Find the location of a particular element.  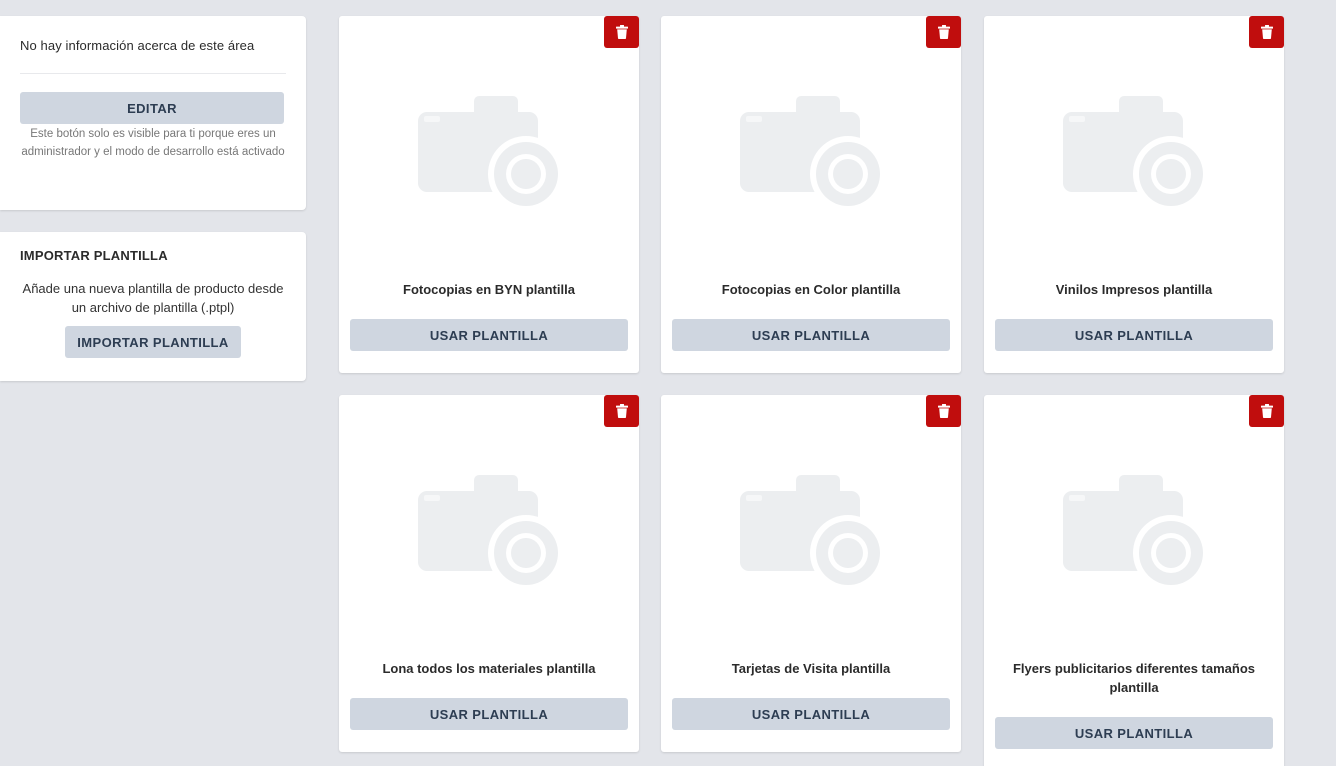

template-title: Fotocopias en Color plantilla is located at coordinates (811, 289).